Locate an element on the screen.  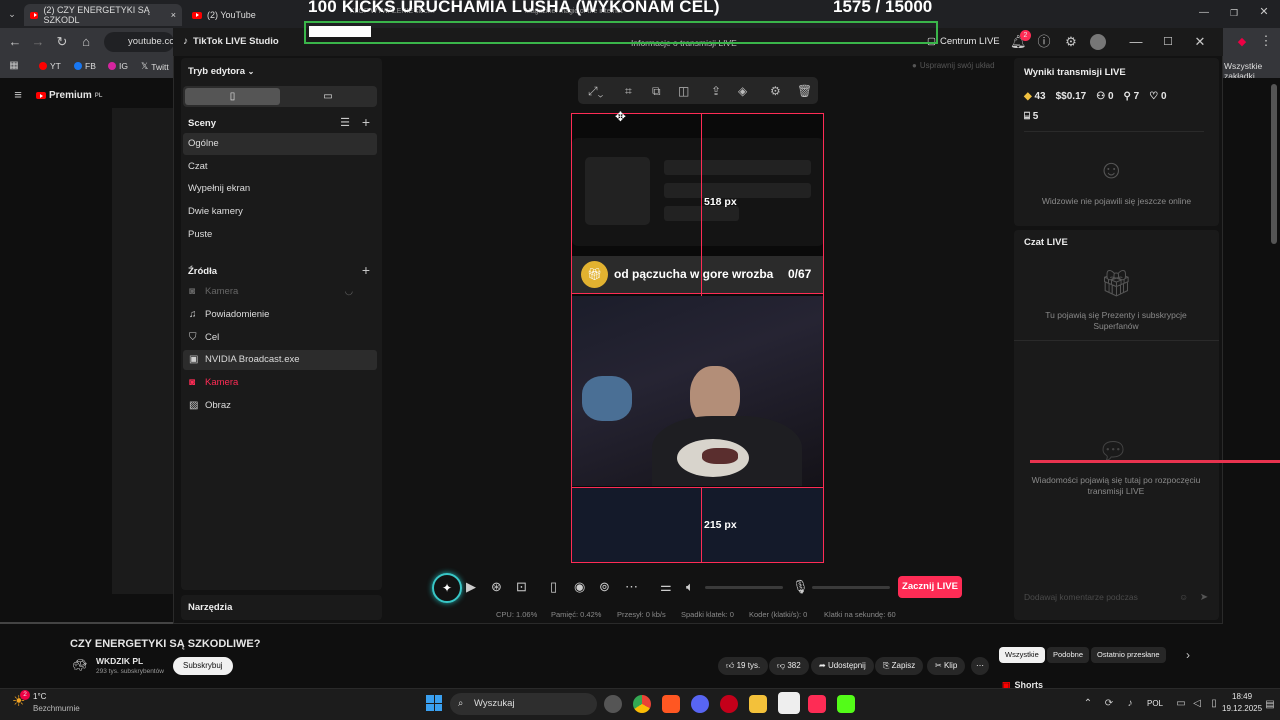
crop-icon: ⌗ is located at coordinates (628, 91).